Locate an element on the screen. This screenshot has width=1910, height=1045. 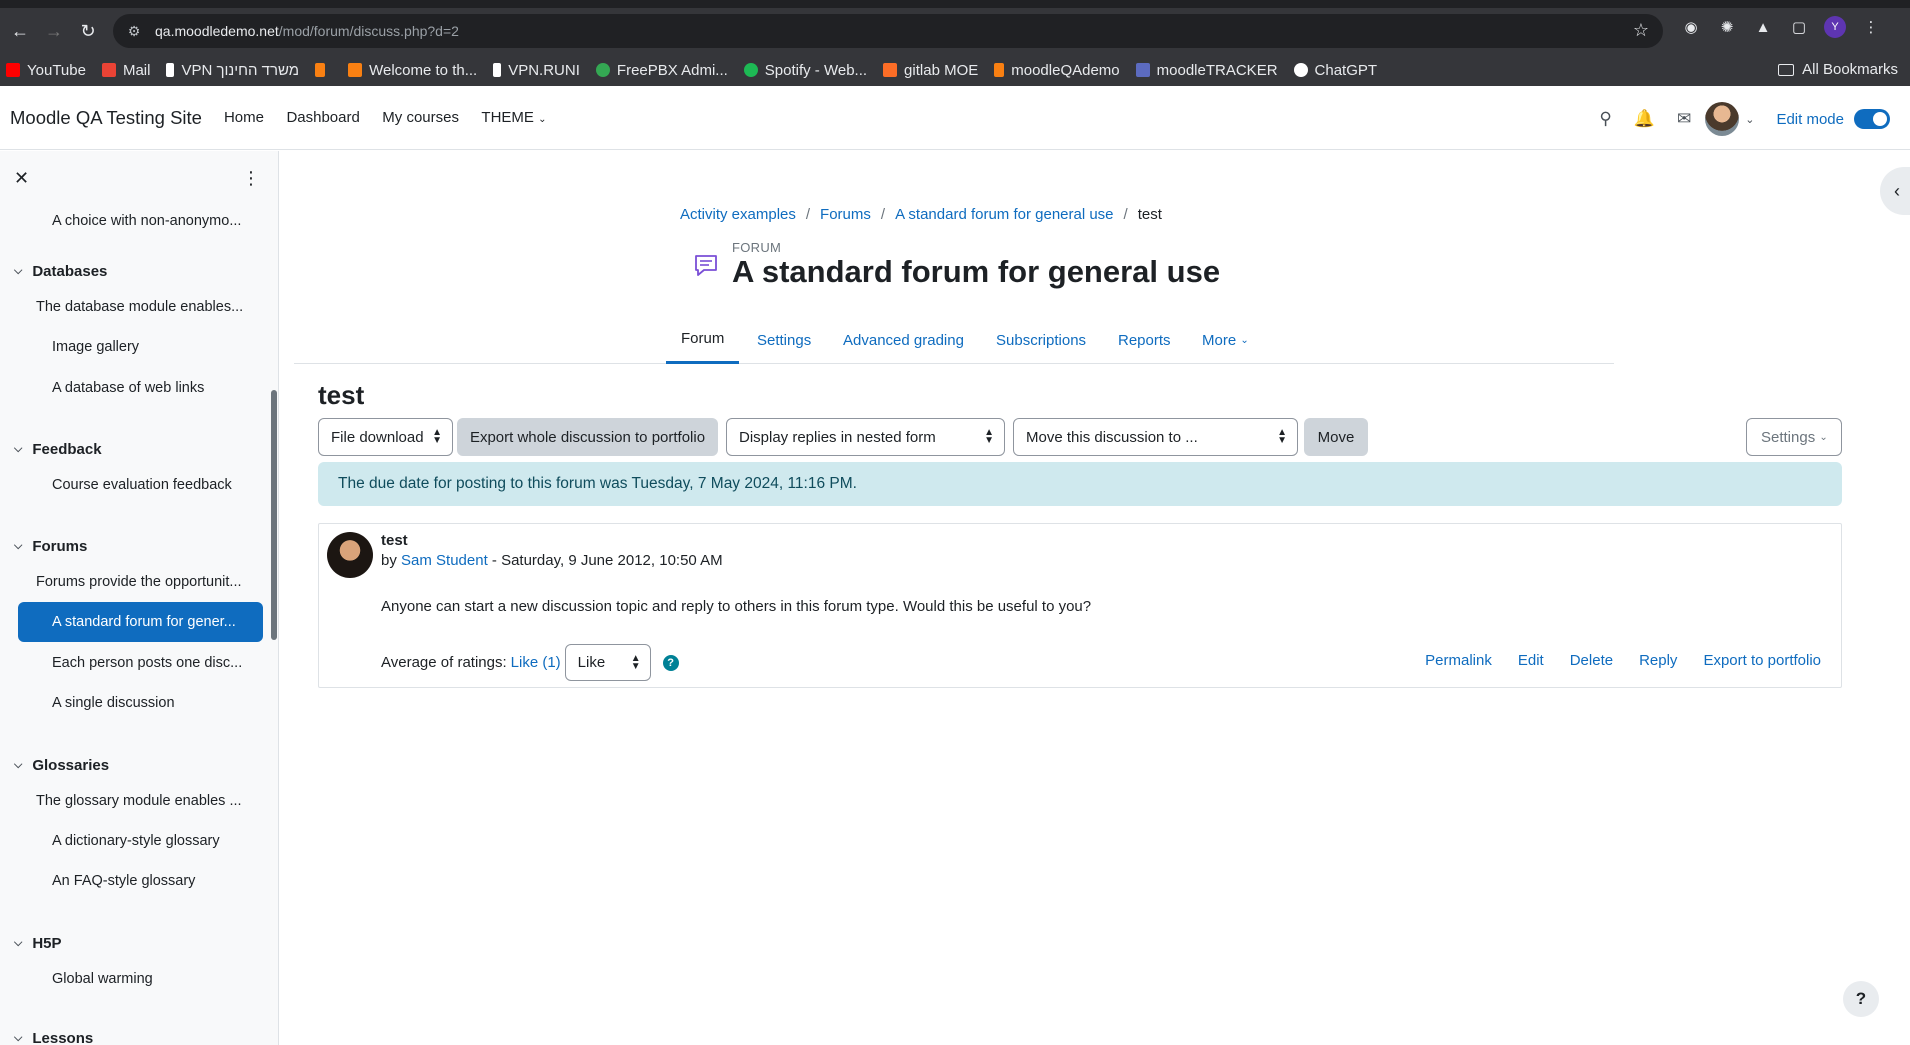
profile-avatar: Y is located at coordinates (1835, 27).